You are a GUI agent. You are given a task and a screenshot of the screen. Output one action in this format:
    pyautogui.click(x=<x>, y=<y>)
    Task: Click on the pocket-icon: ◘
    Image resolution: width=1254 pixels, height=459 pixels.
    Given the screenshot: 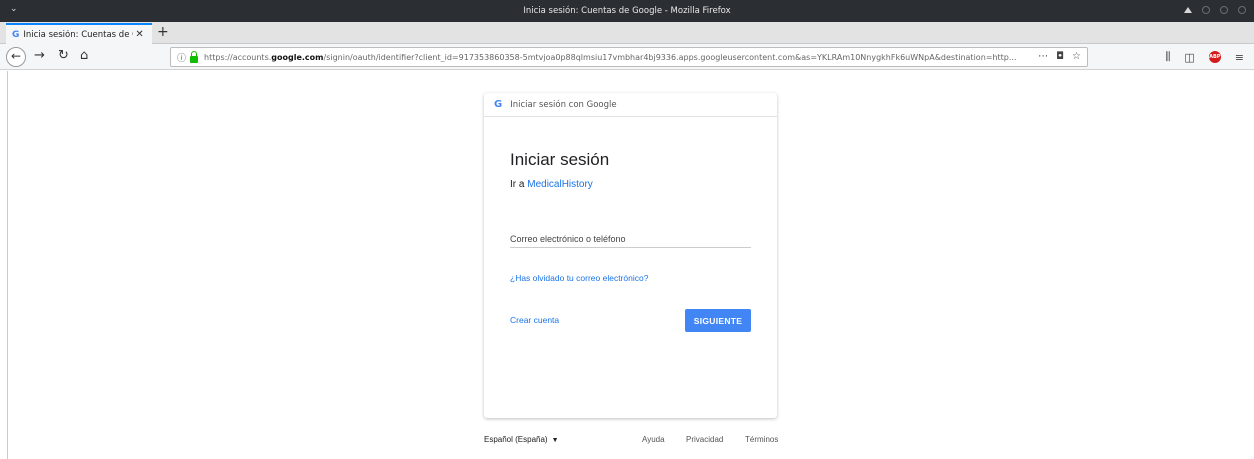 What is the action you would take?
    pyautogui.click(x=1060, y=56)
    